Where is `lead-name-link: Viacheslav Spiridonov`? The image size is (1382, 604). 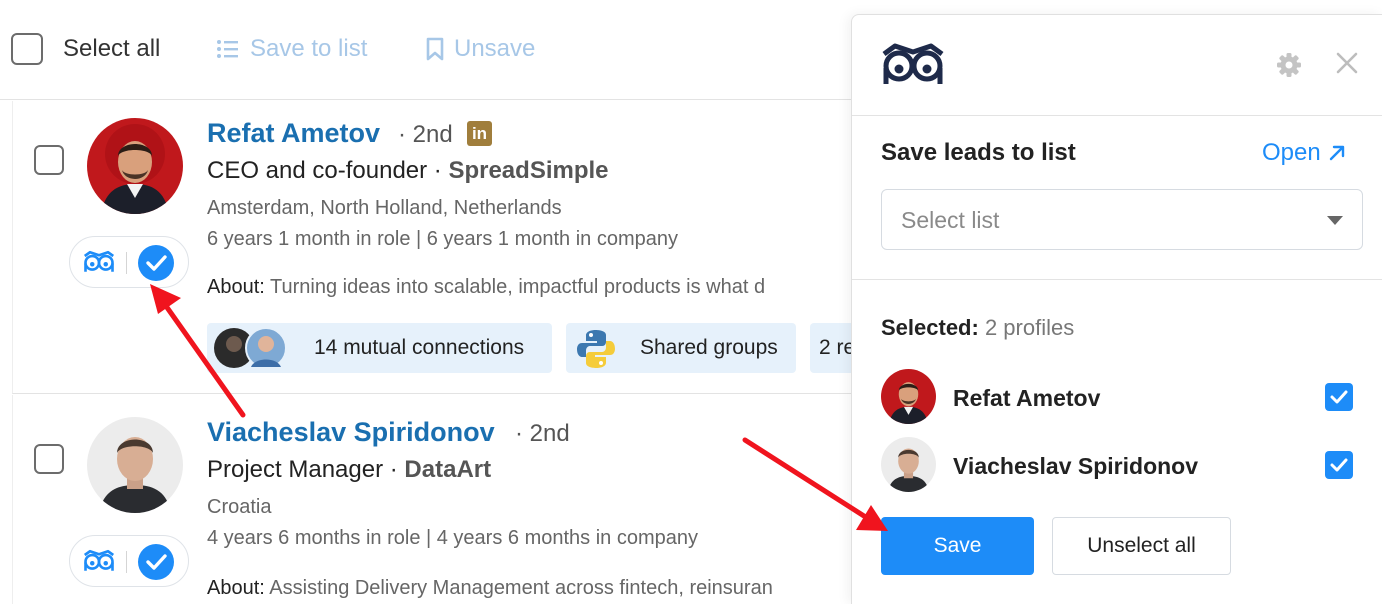 lead-name-link: Viacheslav Spiridonov is located at coordinates (351, 432).